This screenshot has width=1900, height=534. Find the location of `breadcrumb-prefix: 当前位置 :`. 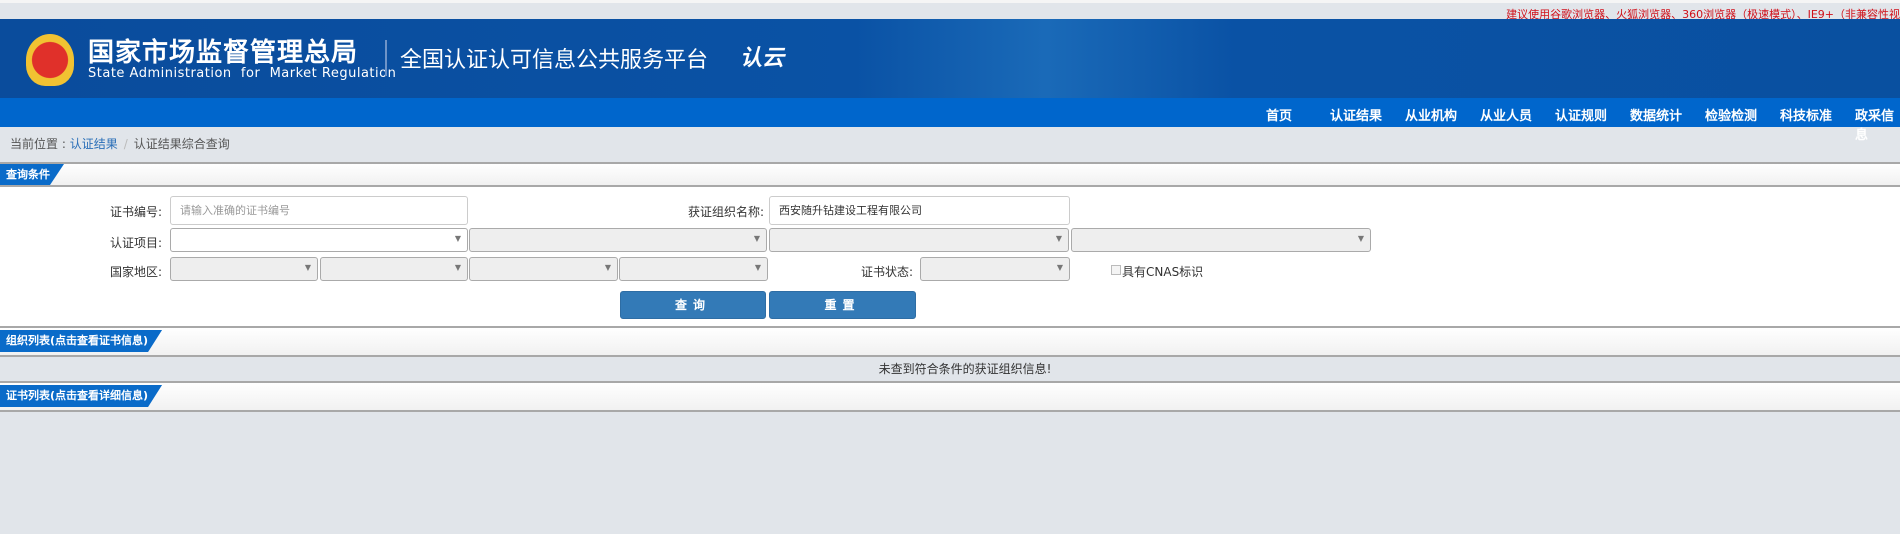

breadcrumb-prefix: 当前位置 : is located at coordinates (40, 144).